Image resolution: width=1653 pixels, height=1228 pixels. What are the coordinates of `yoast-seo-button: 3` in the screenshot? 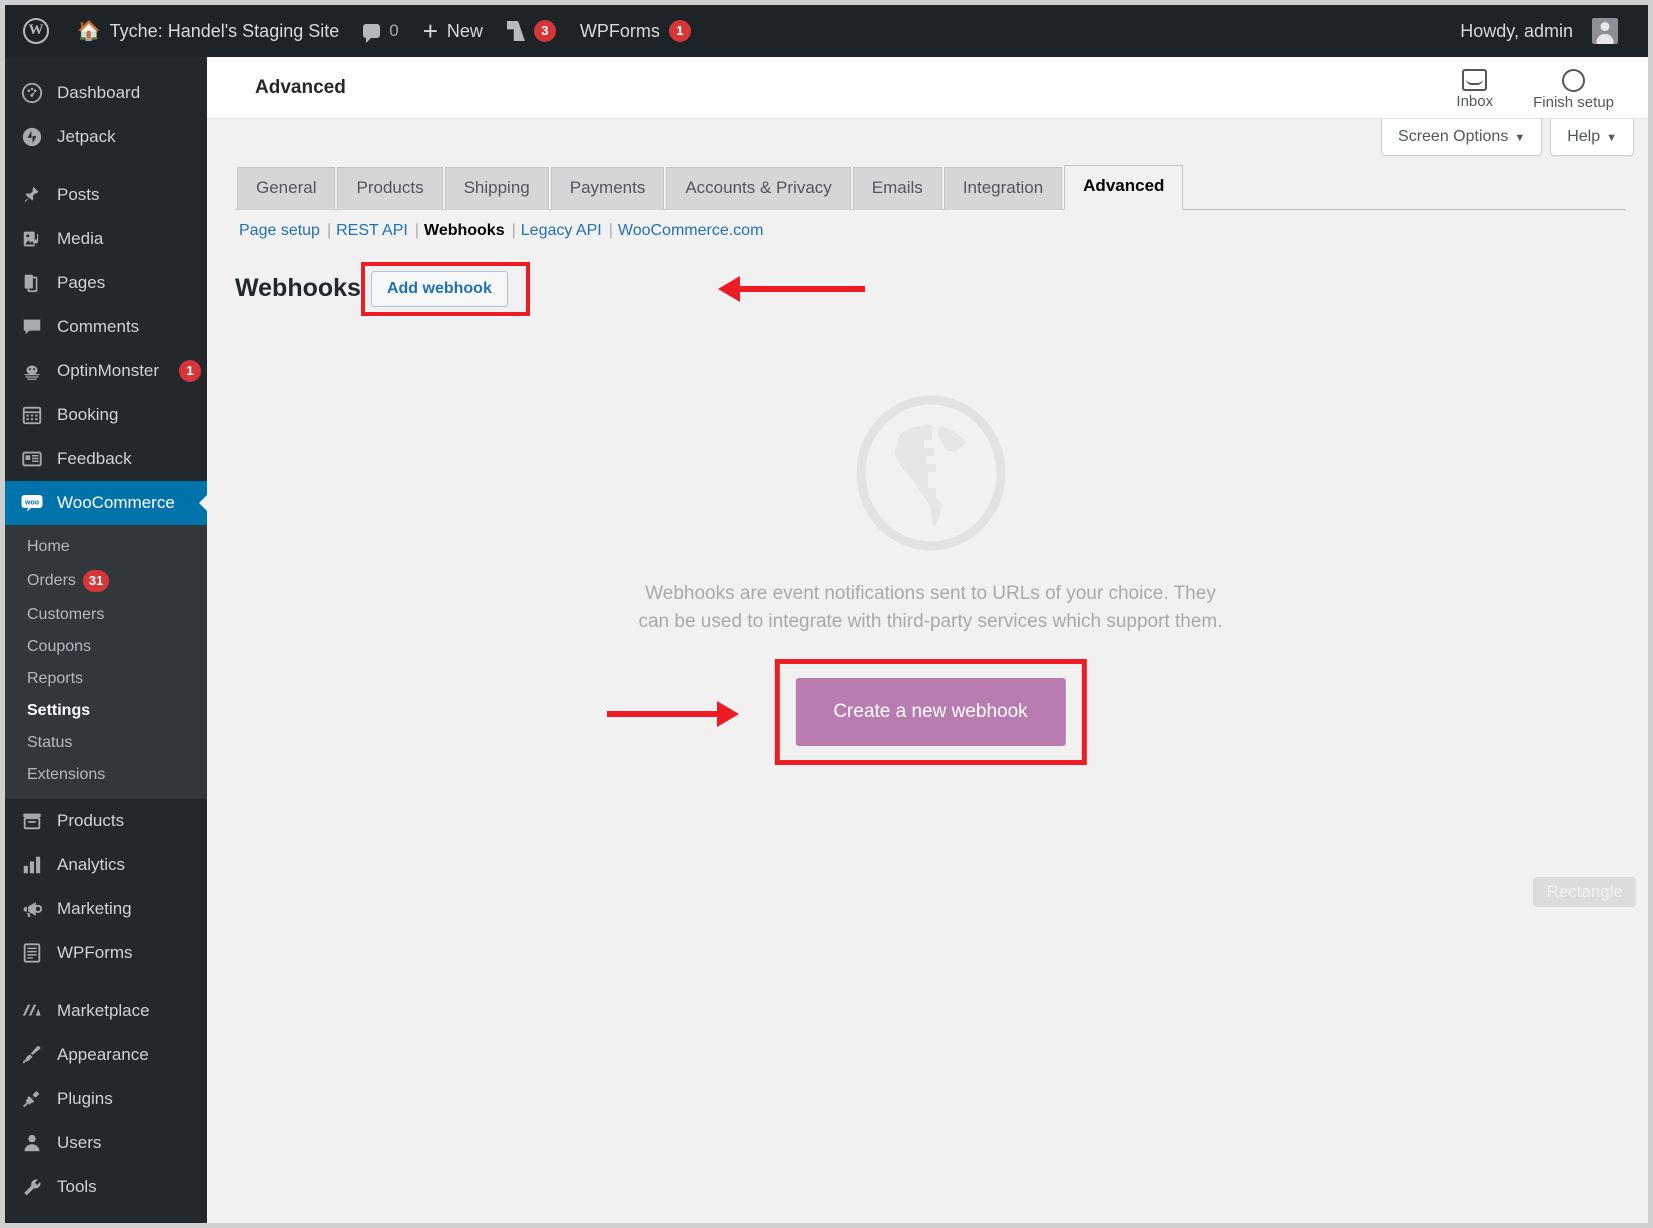 It's located at (531, 31).